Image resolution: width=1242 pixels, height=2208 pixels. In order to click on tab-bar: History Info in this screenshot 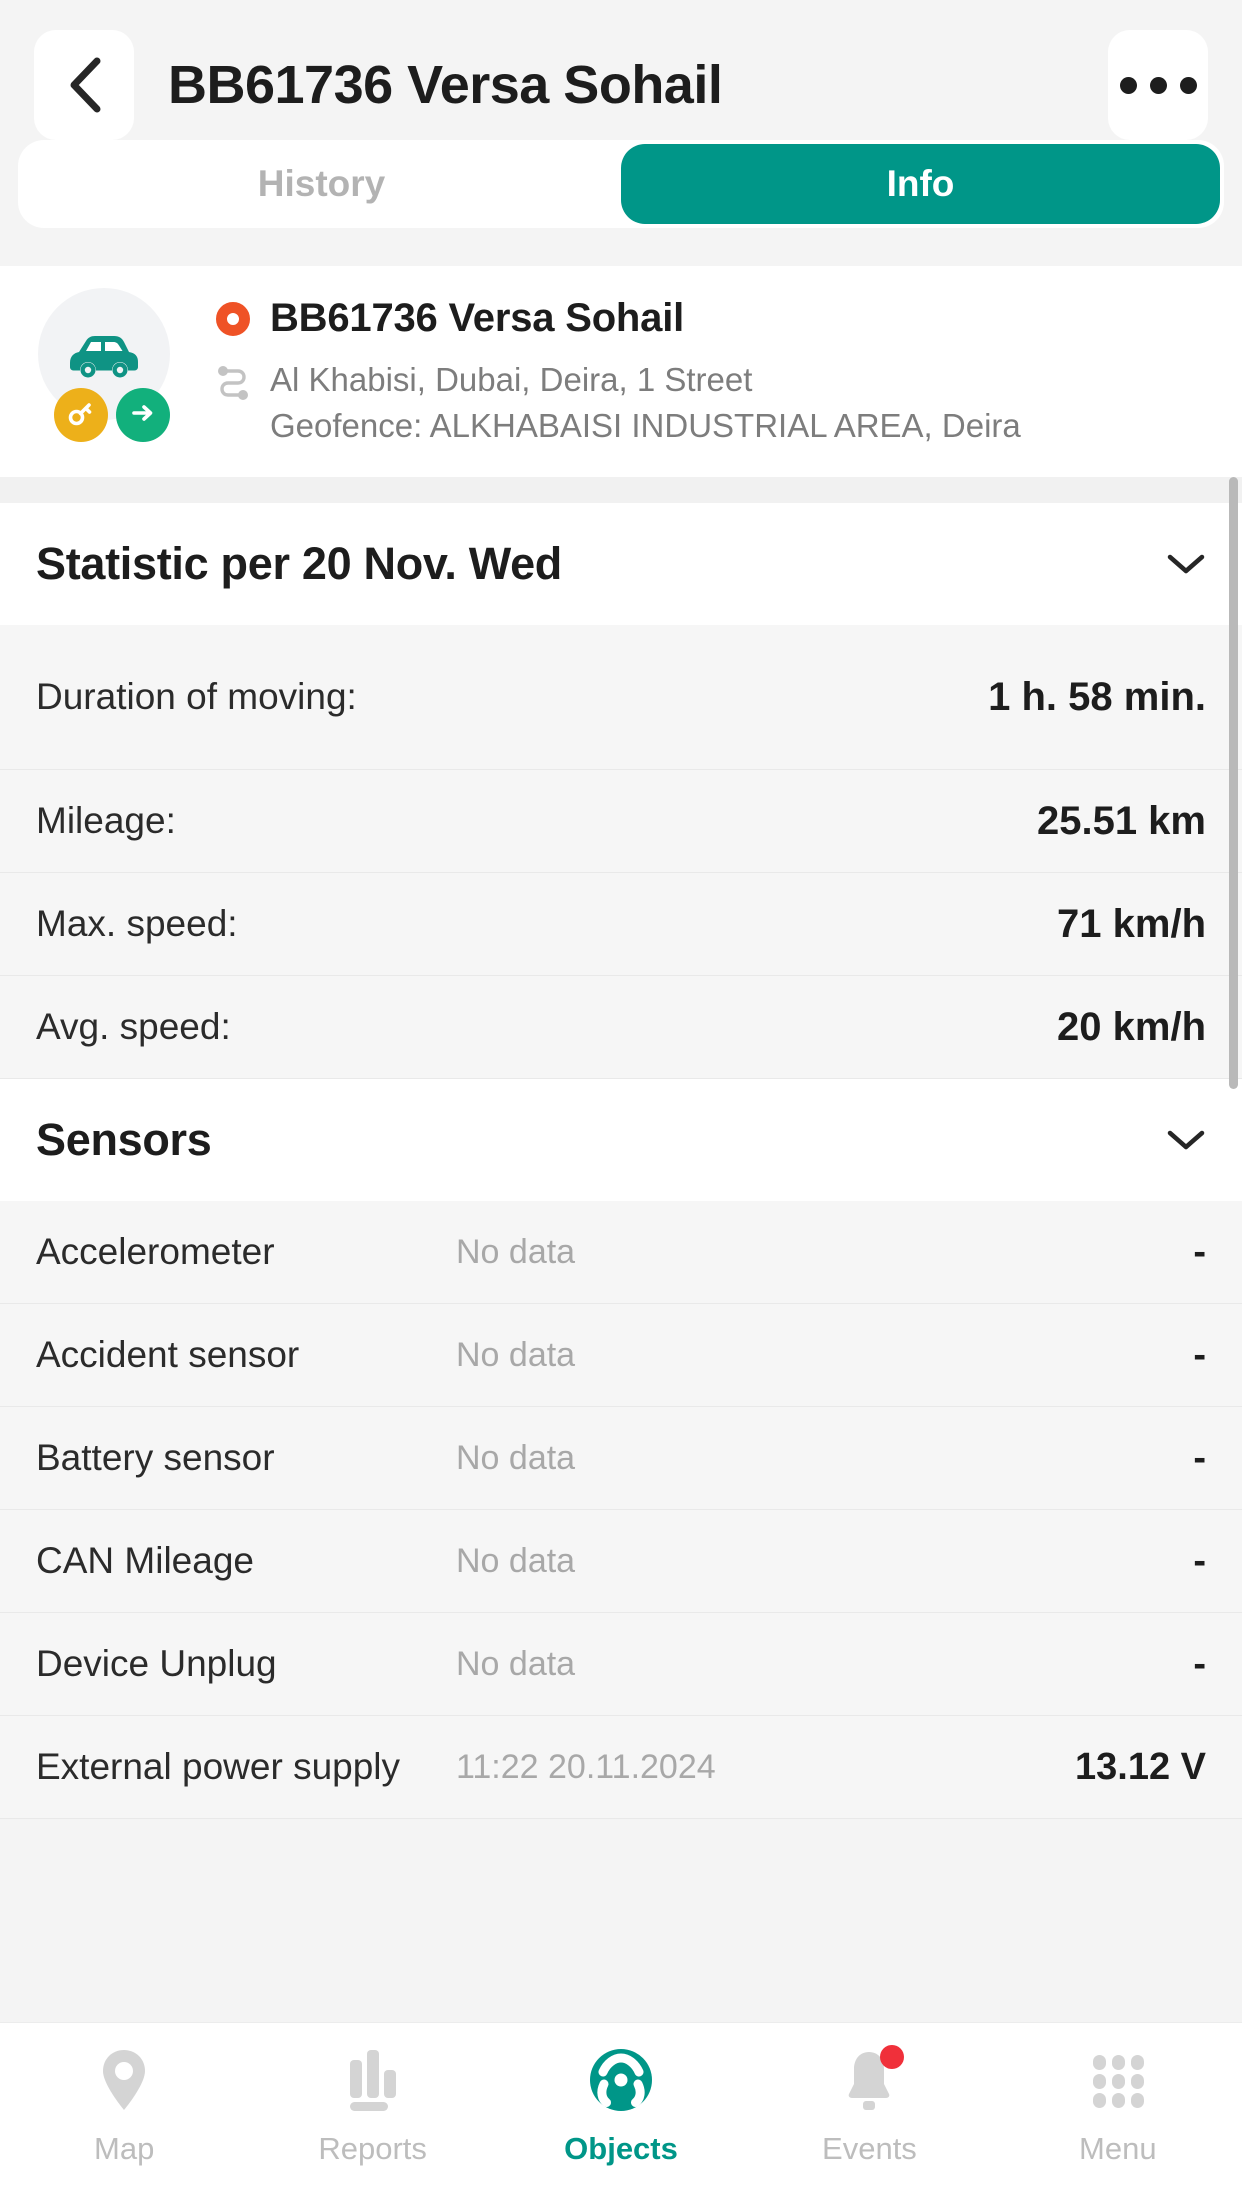, I will do `click(621, 184)`.